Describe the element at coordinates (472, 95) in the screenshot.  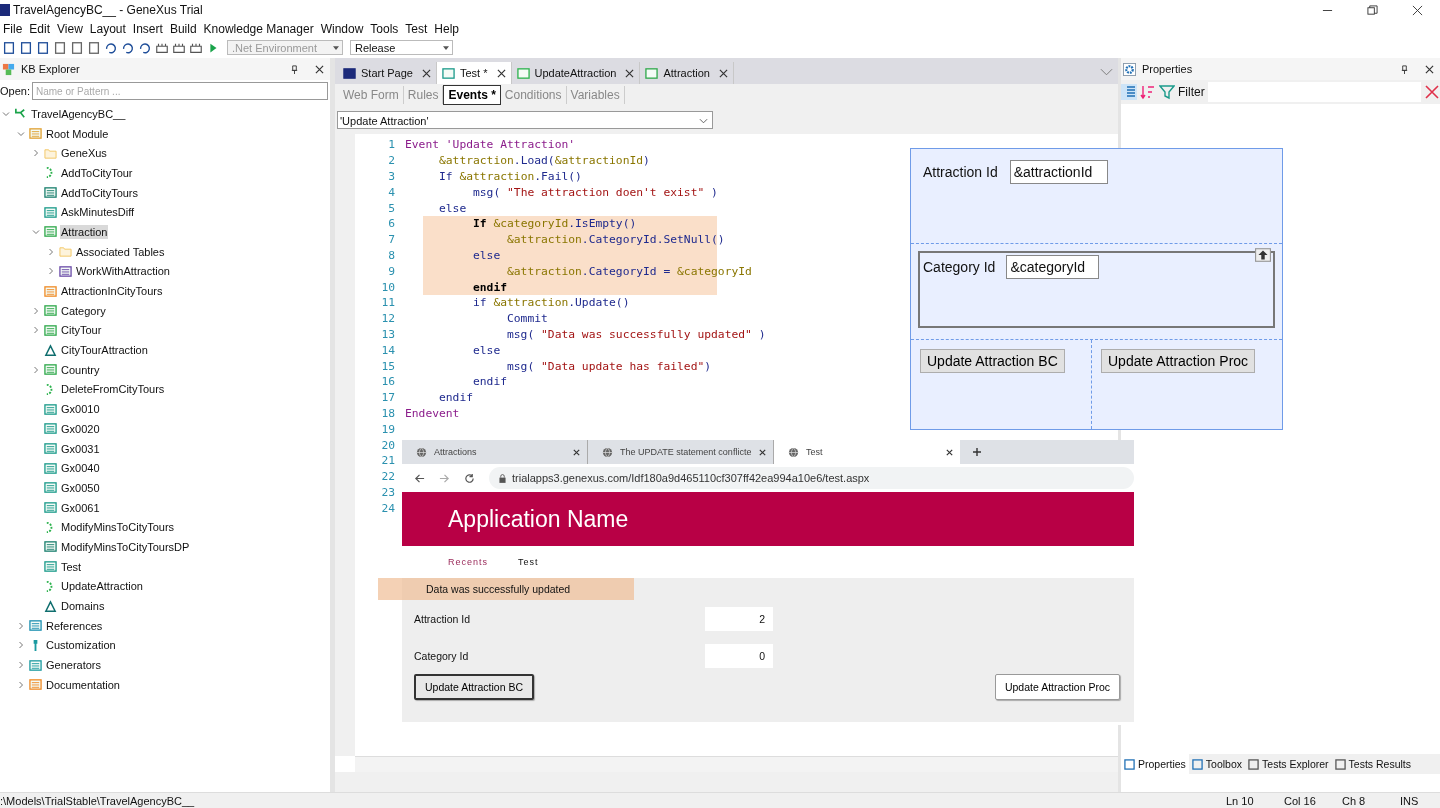
I see `part-tab: Events *` at that location.